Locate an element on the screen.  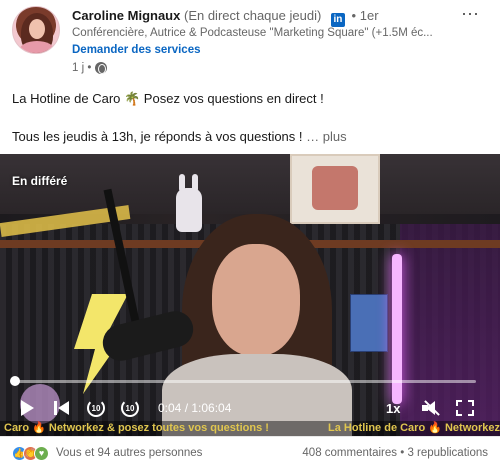
video-controls: 10 10 0:04 / 1:06:04 1x is located at coordinates (250, 408).